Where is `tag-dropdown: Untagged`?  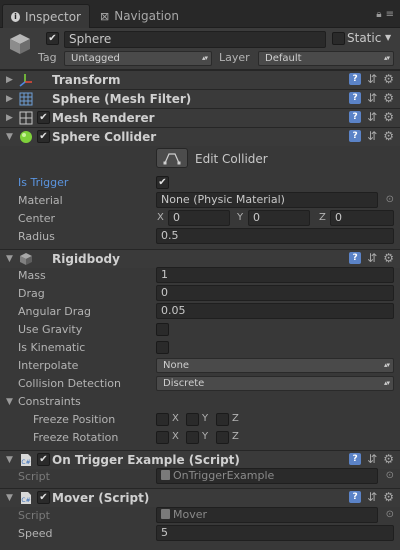 tag-dropdown: Untagged is located at coordinates (138, 58).